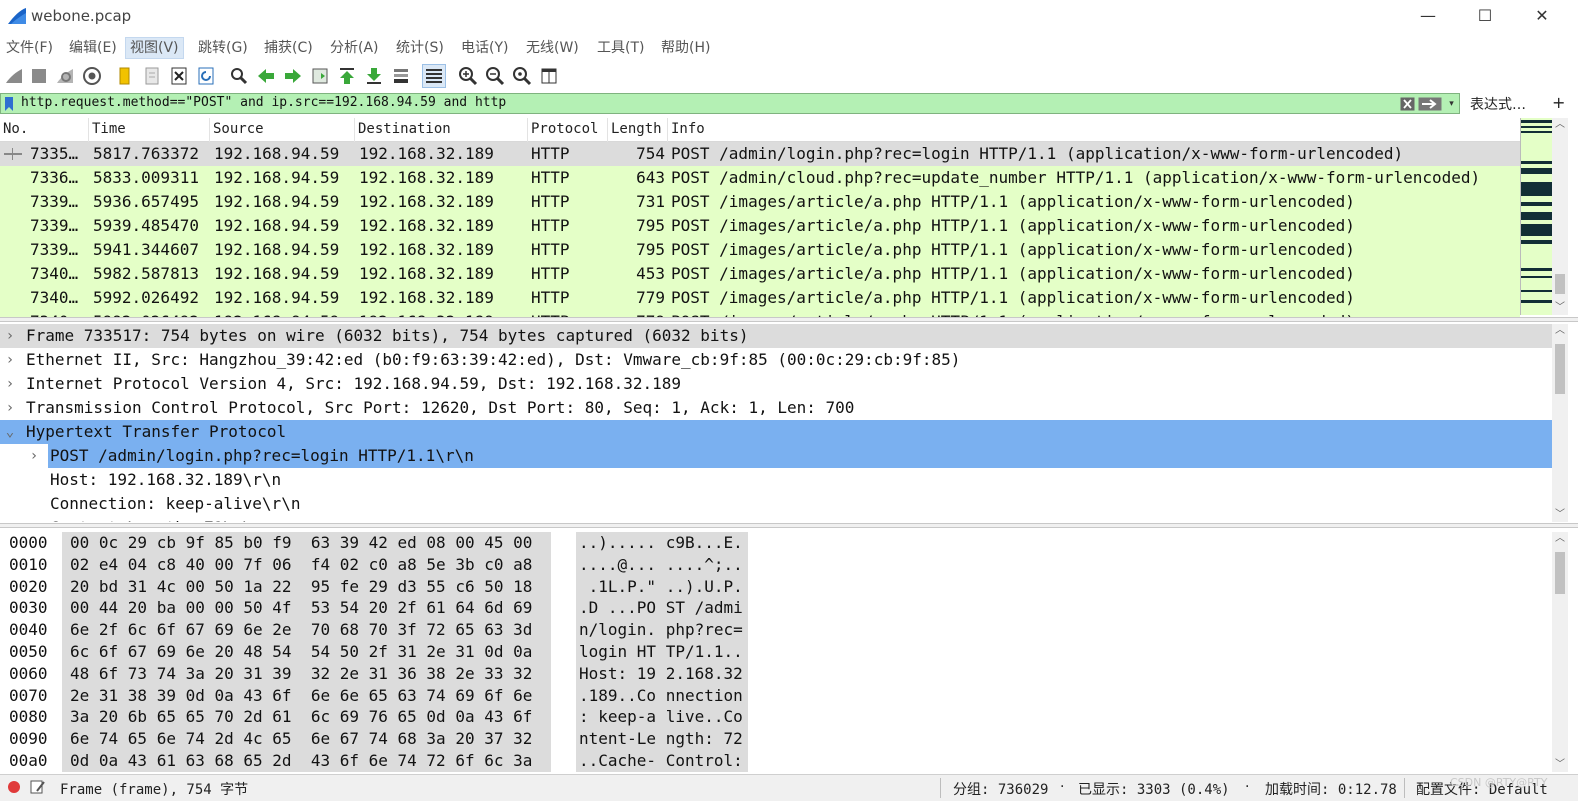  What do you see at coordinates (552, 48) in the screenshot?
I see `menu-wireless: 无线(W)` at bounding box center [552, 48].